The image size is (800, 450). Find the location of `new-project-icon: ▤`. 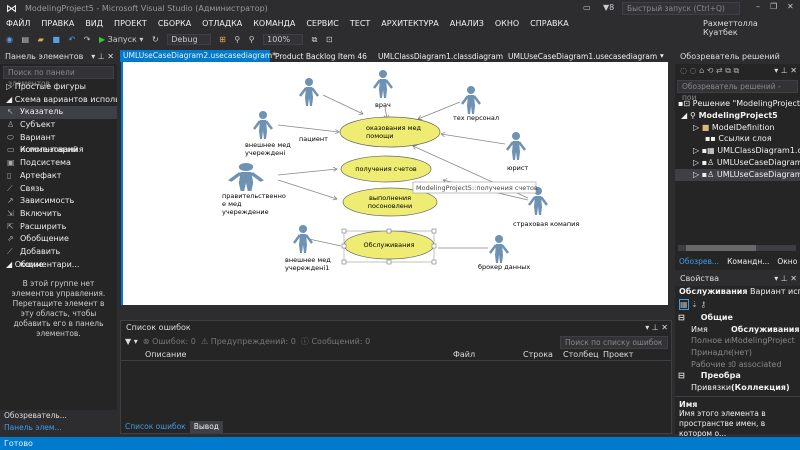

new-project-icon: ▤ is located at coordinates (26, 39).